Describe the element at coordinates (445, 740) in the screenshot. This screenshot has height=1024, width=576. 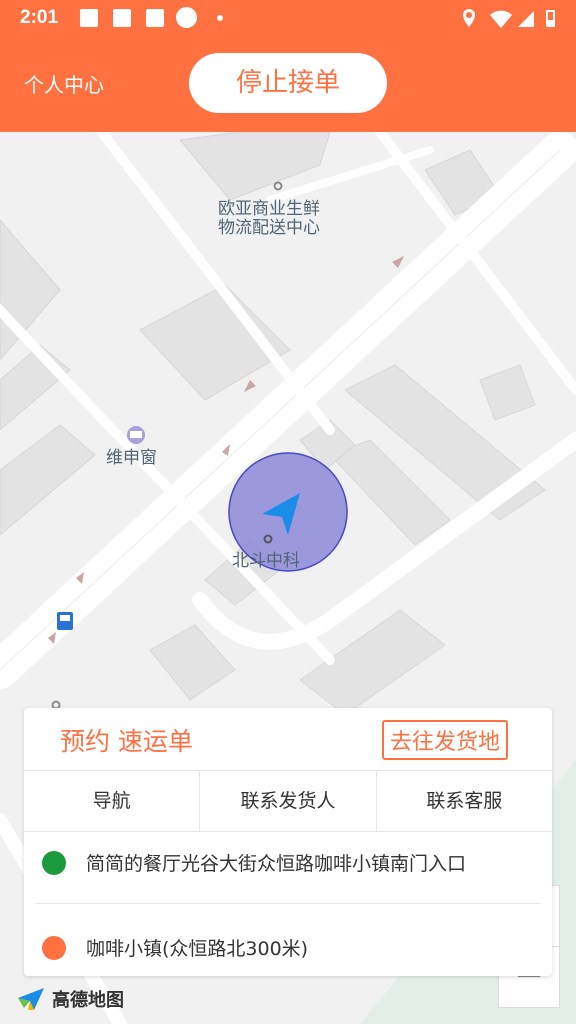
I see `go-to-pickup-button: 去往发货地` at that location.